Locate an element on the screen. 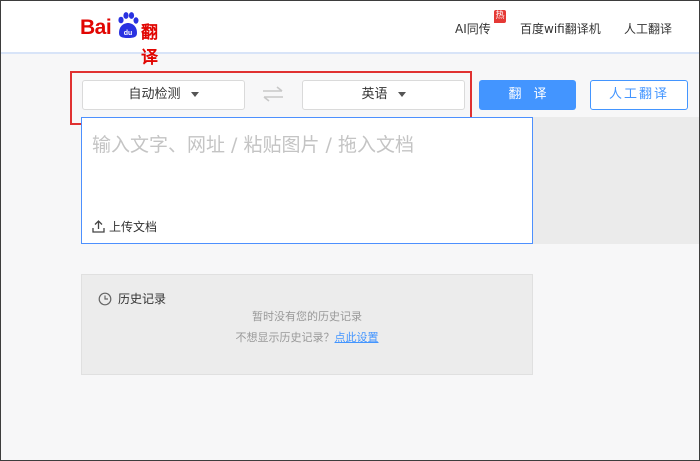 This screenshot has width=700, height=461. human-translation-button: 人工翻译 is located at coordinates (639, 95).